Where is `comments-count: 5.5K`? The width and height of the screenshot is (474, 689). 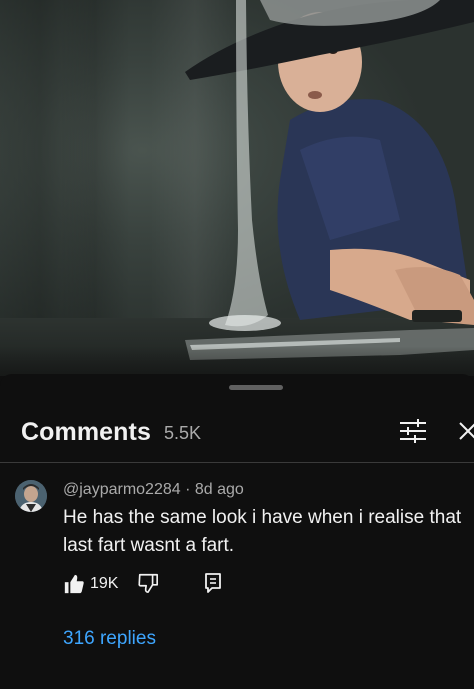 comments-count: 5.5K is located at coordinates (183, 433).